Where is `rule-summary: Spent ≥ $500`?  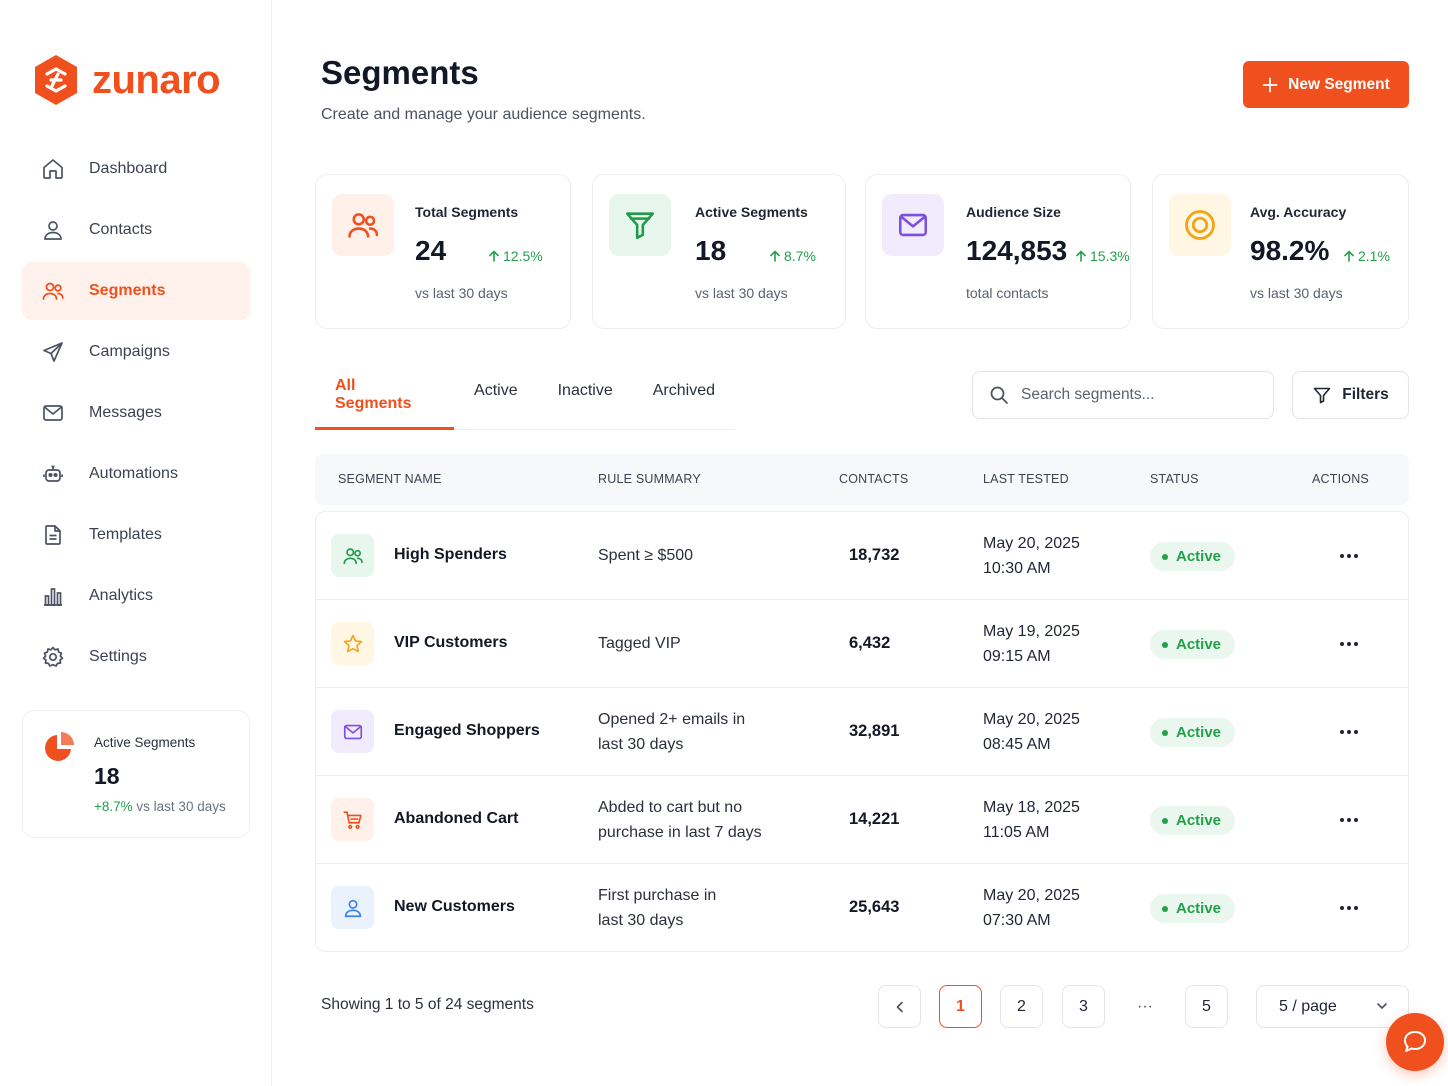 rule-summary: Spent ≥ $500 is located at coordinates (698, 555).